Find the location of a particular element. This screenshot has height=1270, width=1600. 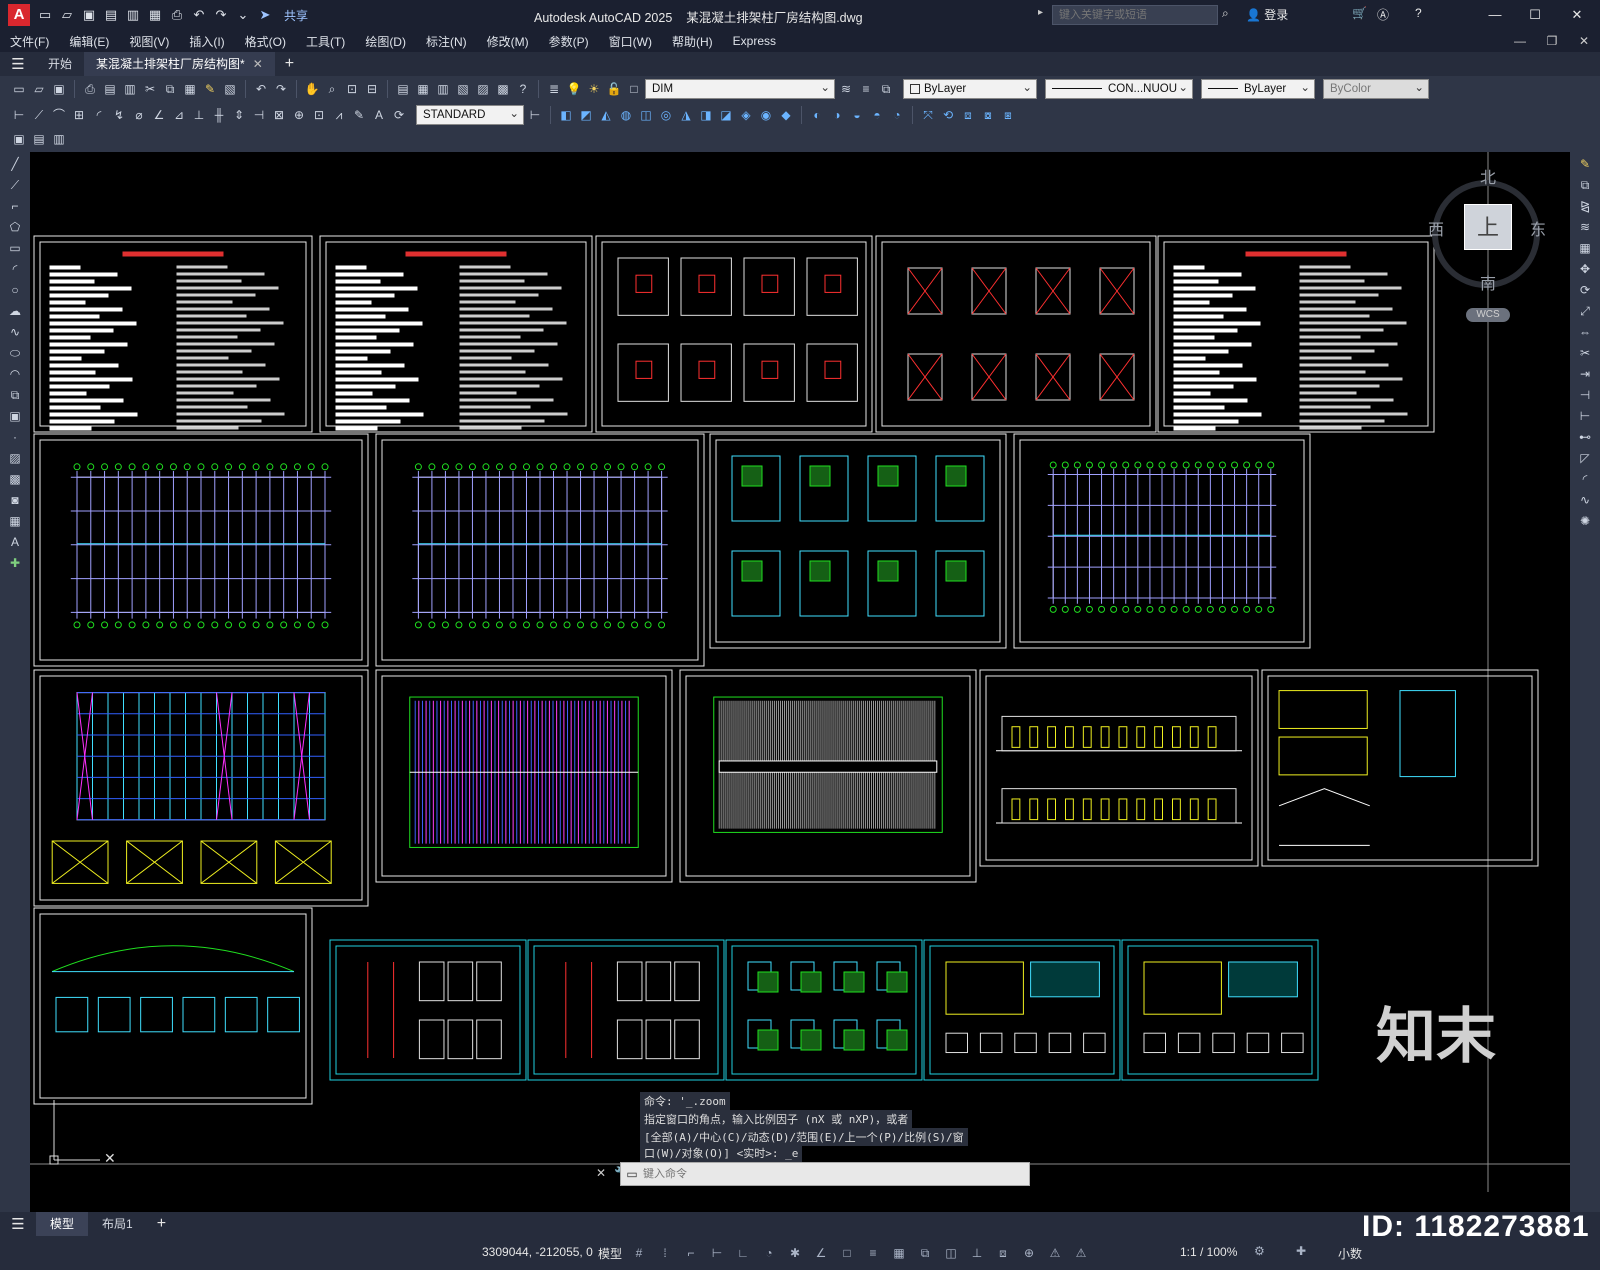

presspull-icon: ◪ is located at coordinates (726, 115).